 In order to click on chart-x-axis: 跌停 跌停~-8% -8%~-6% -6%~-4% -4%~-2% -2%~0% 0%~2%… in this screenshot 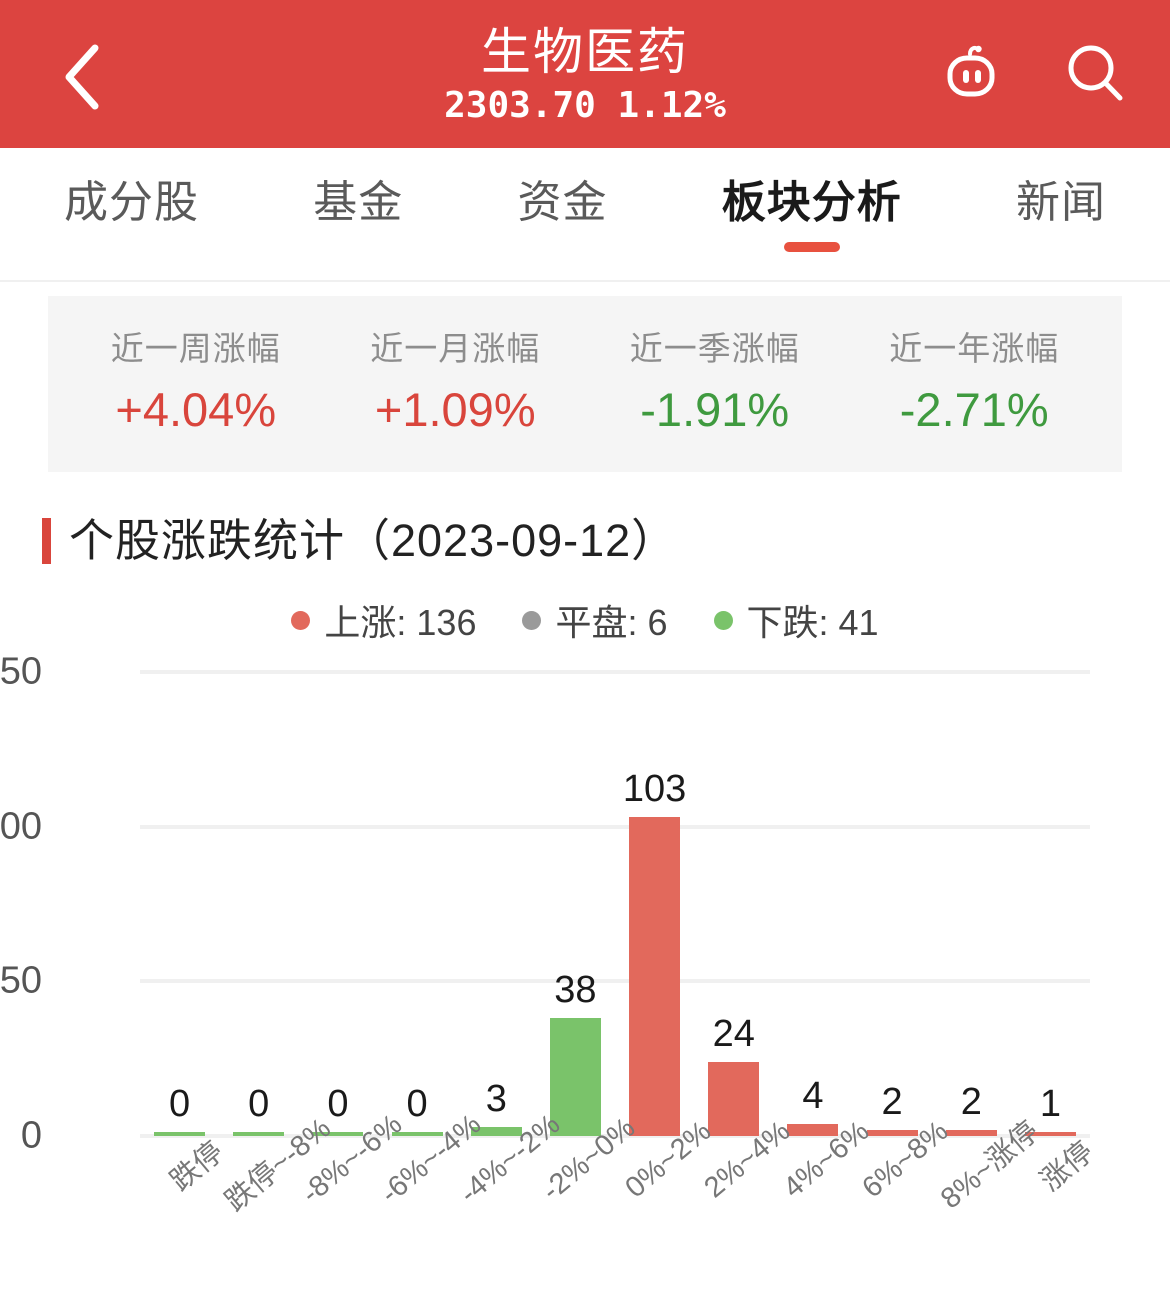, I will do `click(620, 1196)`.